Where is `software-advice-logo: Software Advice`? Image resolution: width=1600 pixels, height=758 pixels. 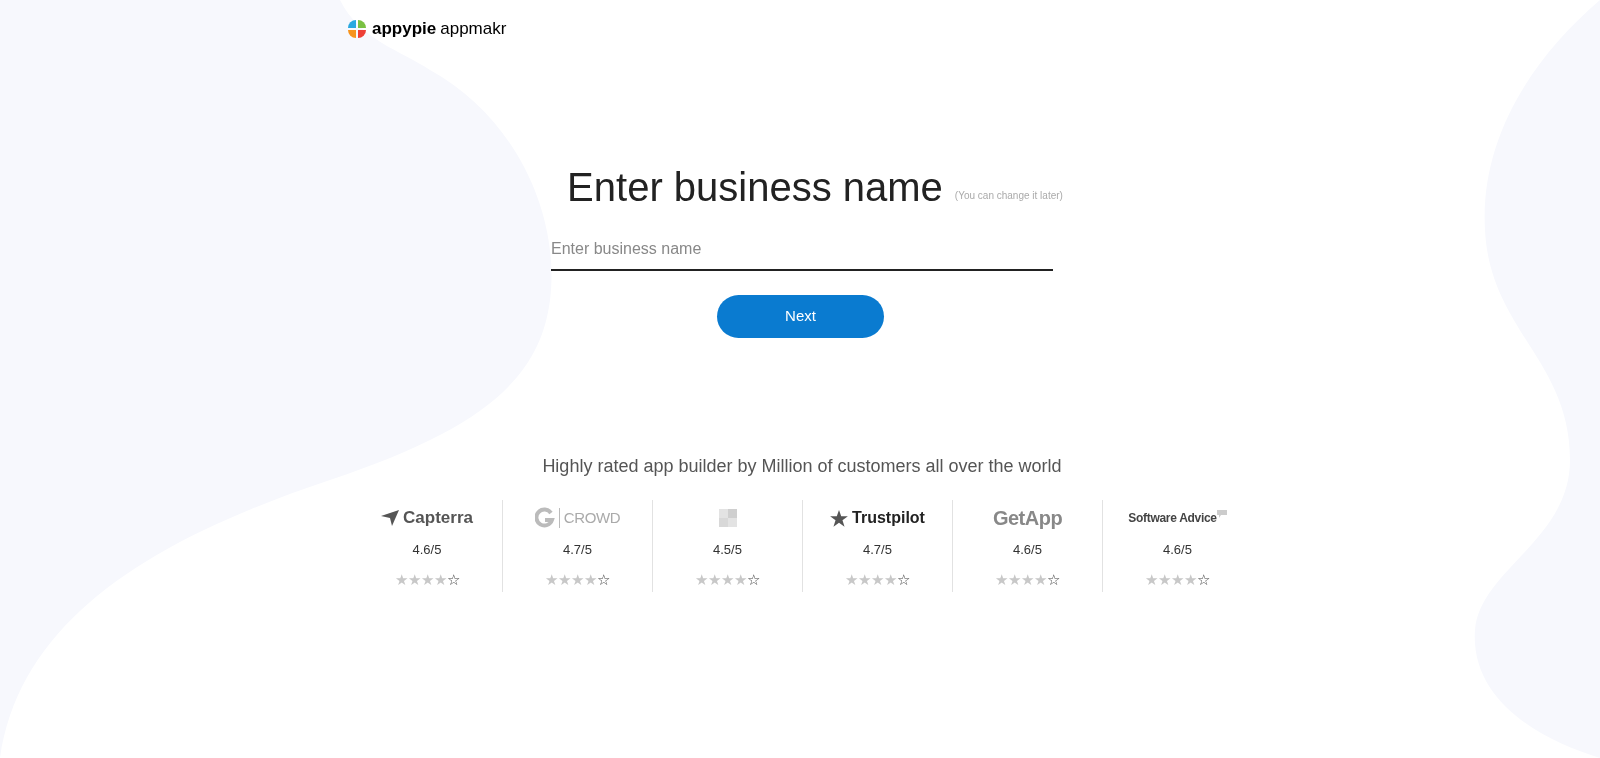 software-advice-logo: Software Advice is located at coordinates (1172, 518).